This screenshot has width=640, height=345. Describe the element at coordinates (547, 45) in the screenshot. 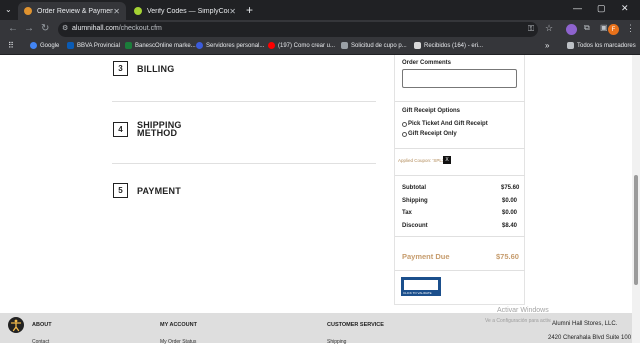

I see `more-bookmarks-button: »` at that location.